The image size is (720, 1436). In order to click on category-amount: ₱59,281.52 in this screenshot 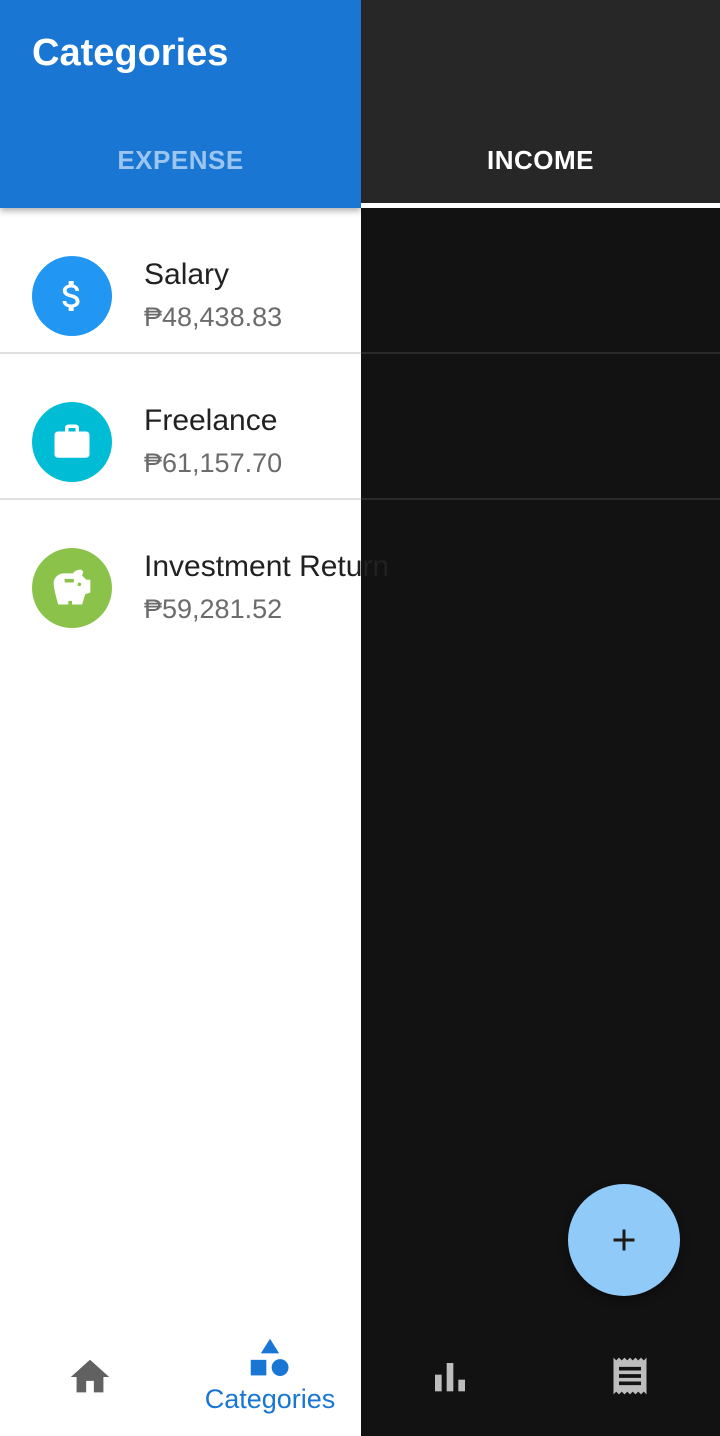, I will do `click(213, 609)`.